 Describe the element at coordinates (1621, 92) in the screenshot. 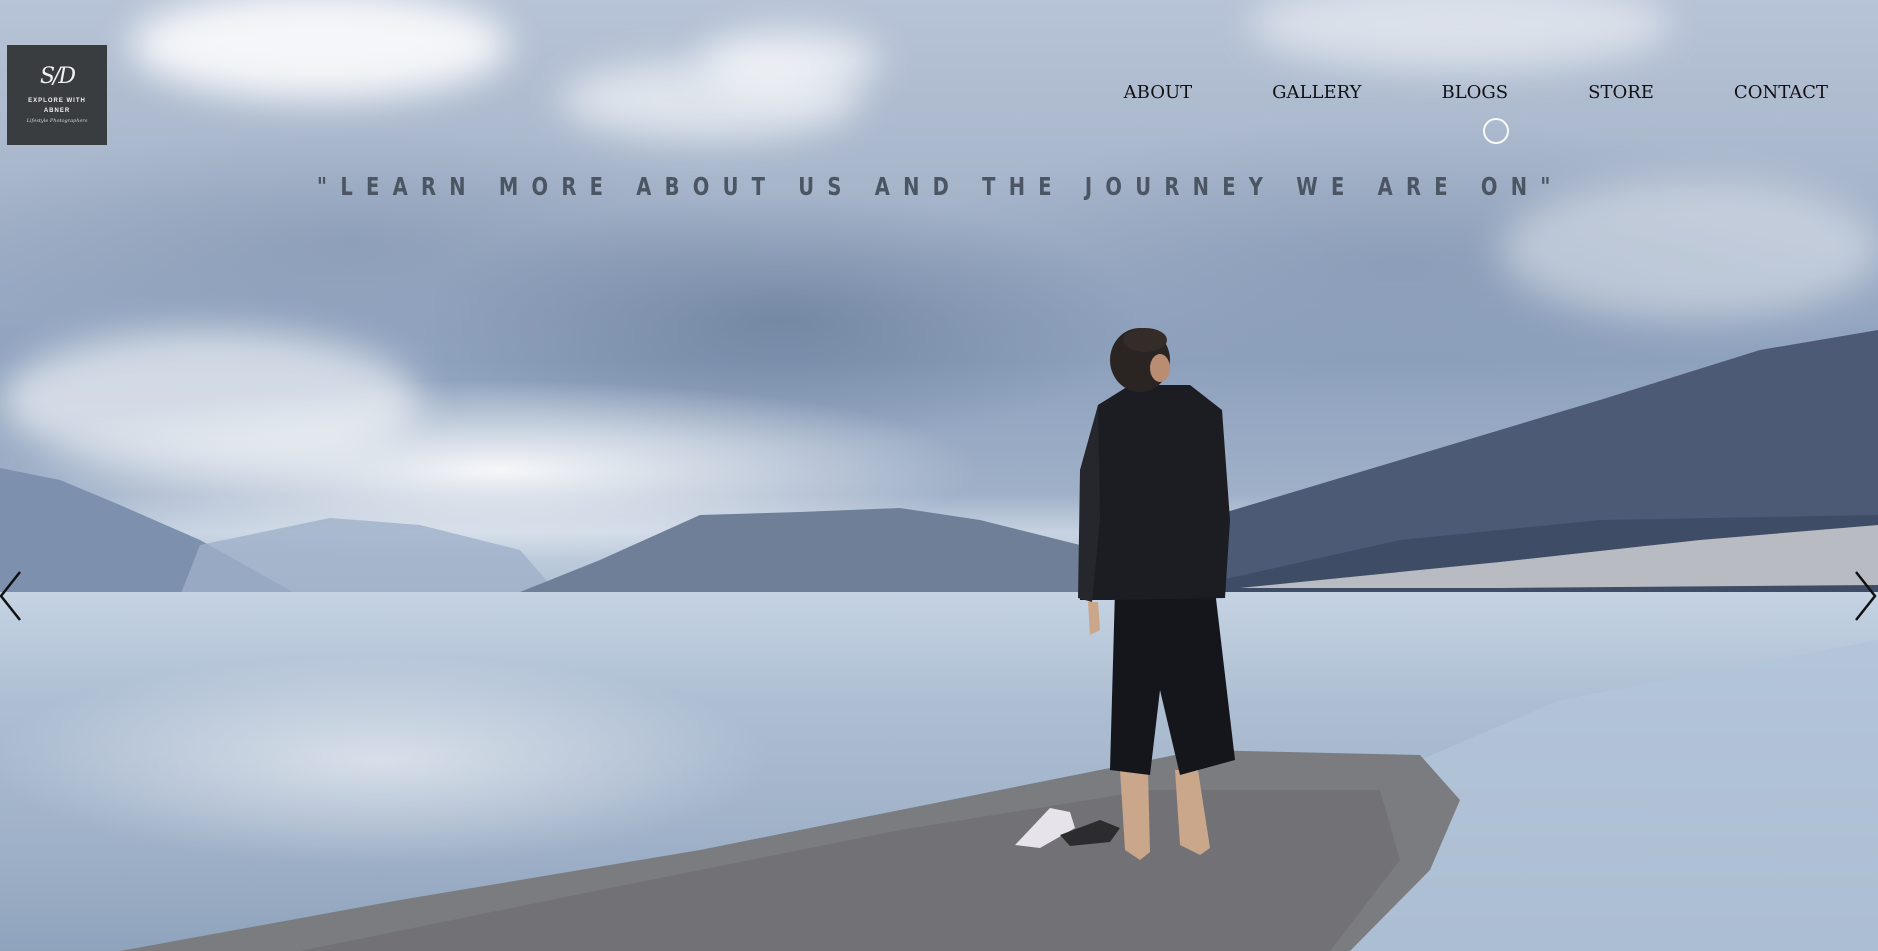

I see `nav-store: STORE` at that location.